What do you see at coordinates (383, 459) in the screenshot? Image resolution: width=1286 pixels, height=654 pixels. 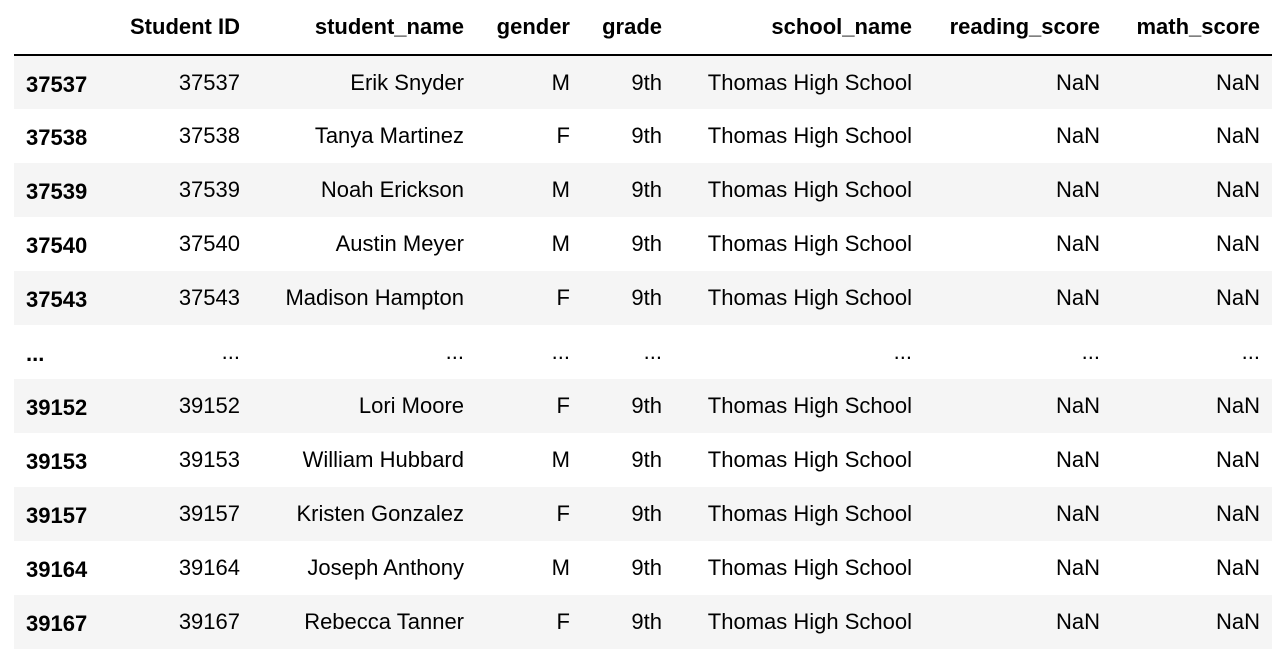 I see `student-name-cell: William Hubbard` at bounding box center [383, 459].